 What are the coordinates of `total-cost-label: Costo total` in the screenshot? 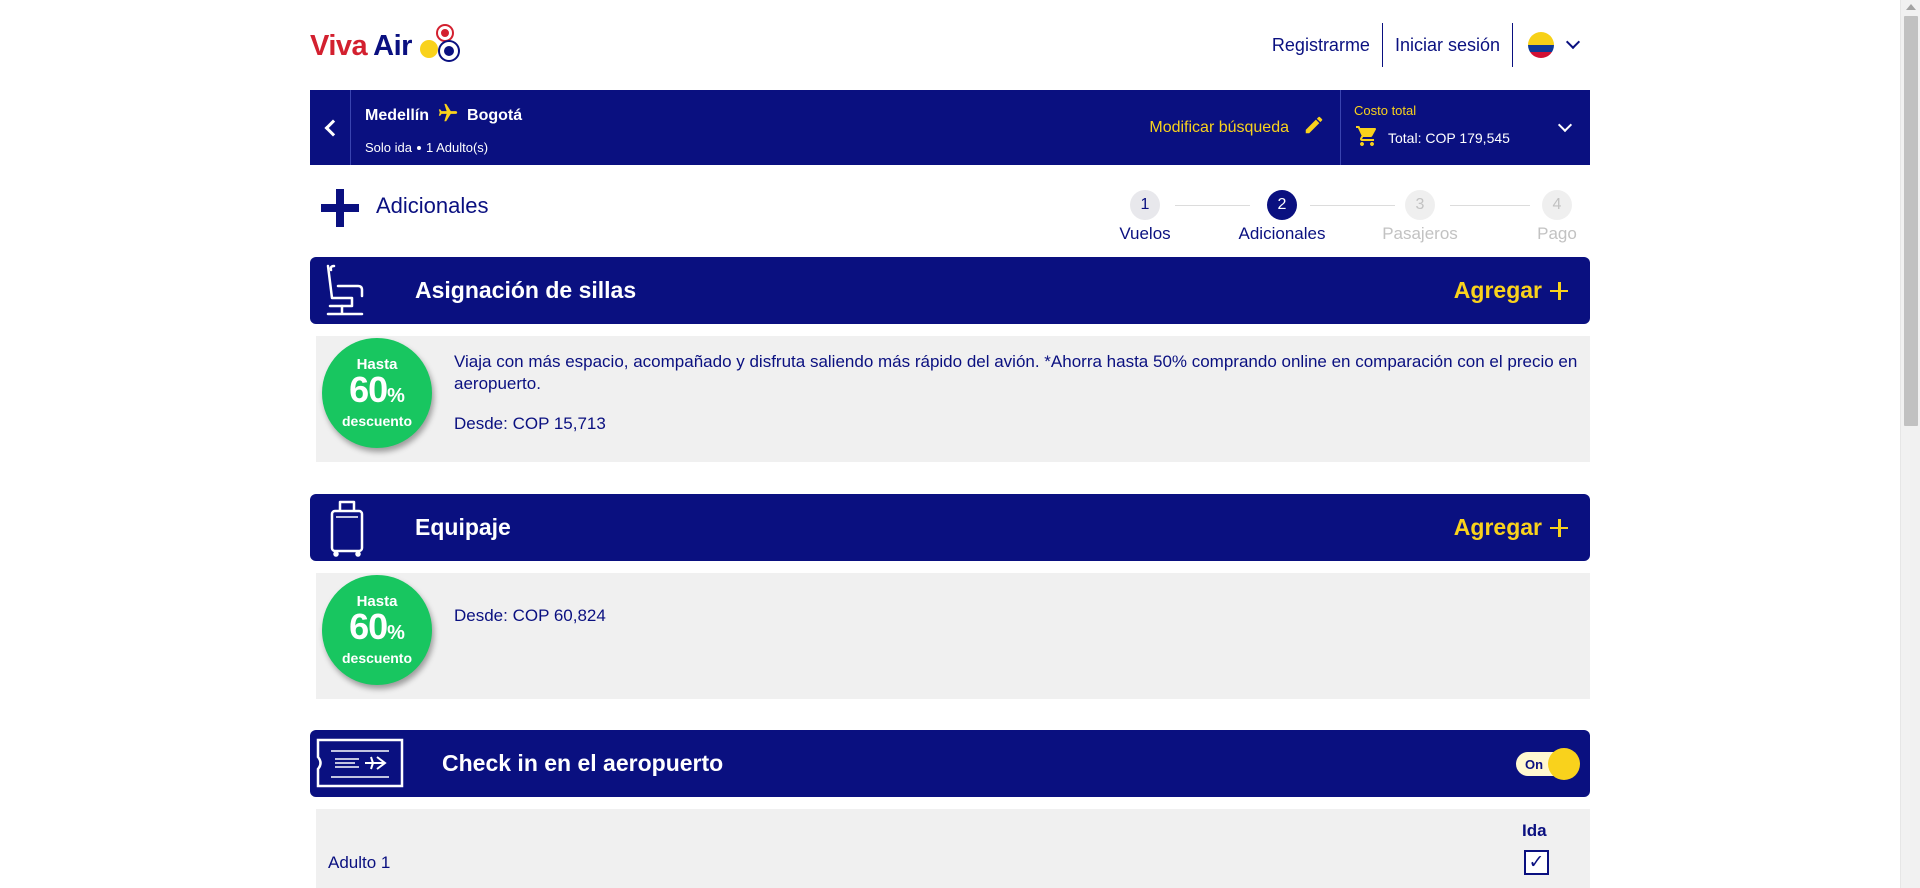 It's located at (1385, 110).